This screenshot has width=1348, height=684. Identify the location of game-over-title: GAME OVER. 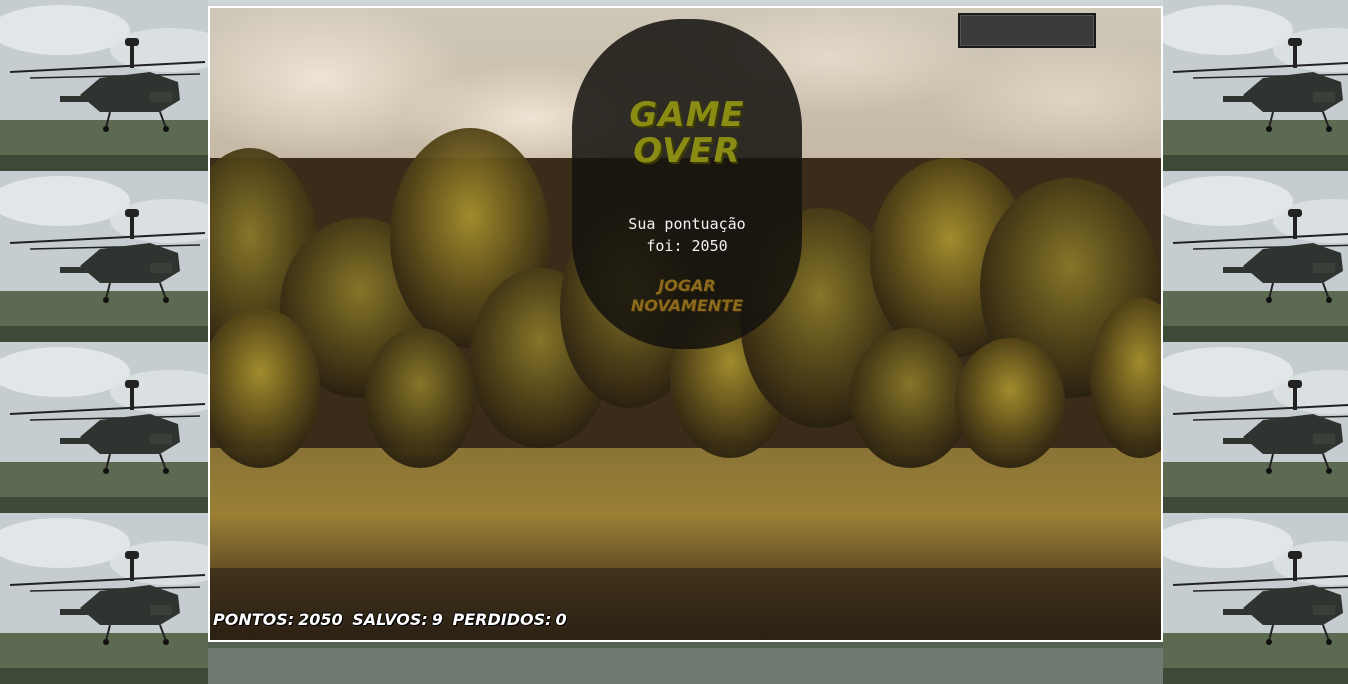
(687, 133).